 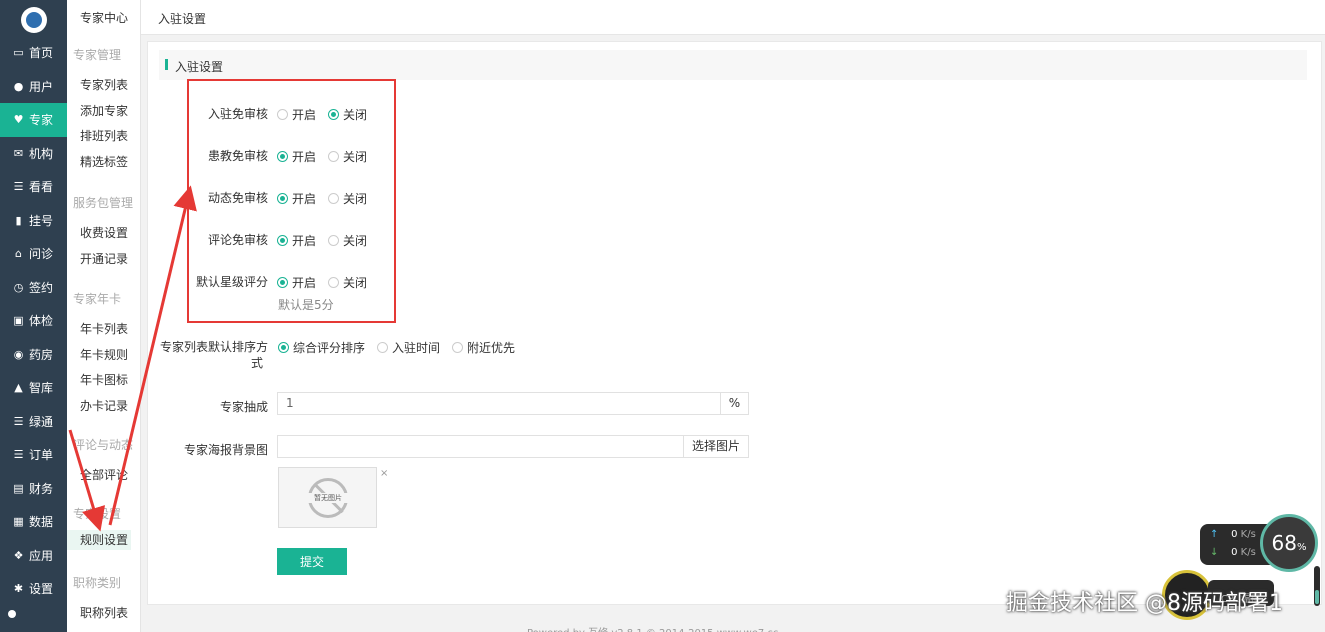 What do you see at coordinates (1233, 534) in the screenshot?
I see `net-up: ↑ 0 K/s` at bounding box center [1233, 534].